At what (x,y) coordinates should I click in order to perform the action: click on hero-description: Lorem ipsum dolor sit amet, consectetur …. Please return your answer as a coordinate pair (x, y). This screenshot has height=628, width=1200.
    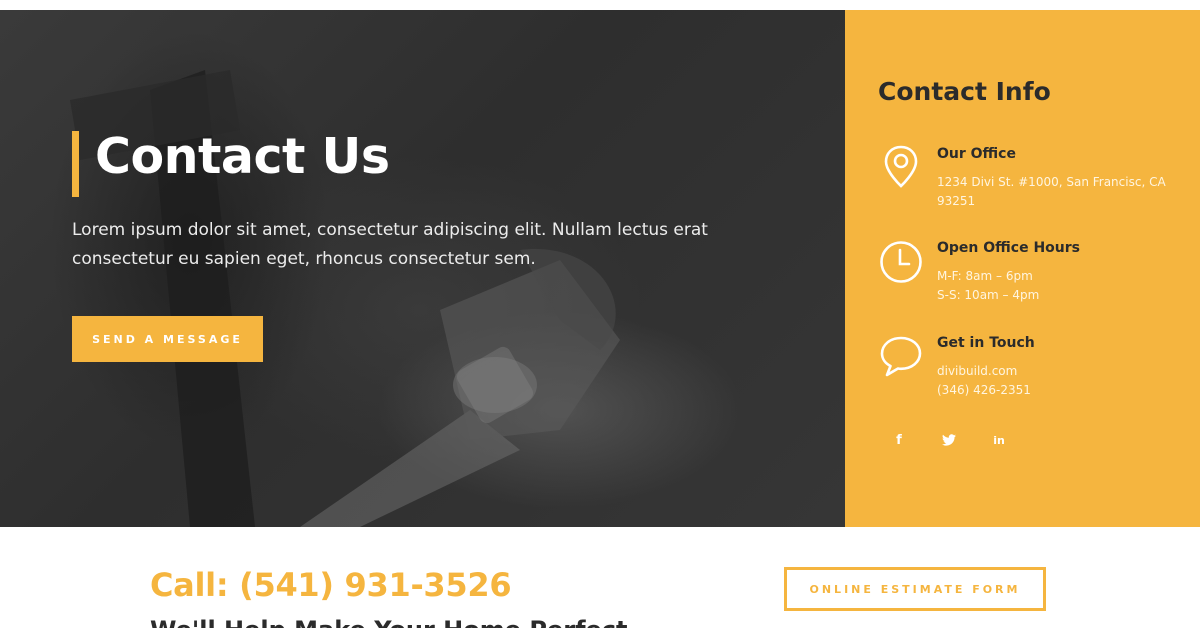
    Looking at the image, I should click on (390, 244).